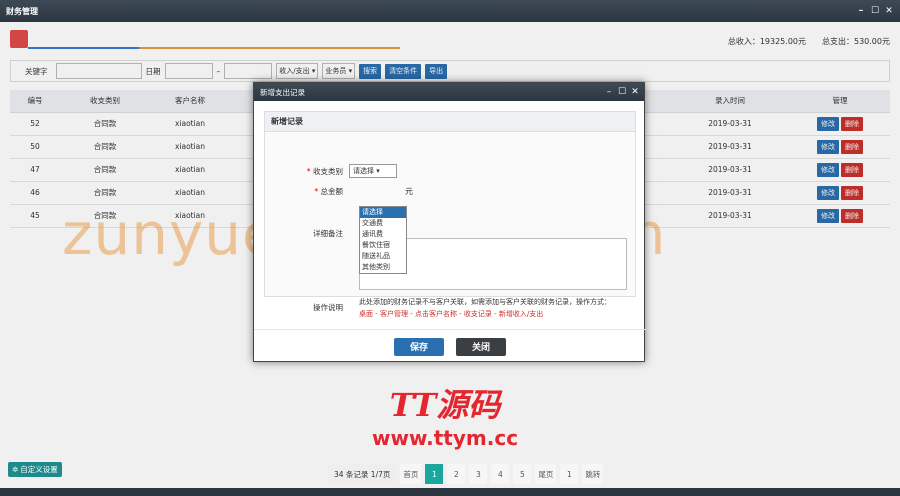  What do you see at coordinates (378, 171) in the screenshot?
I see `chevron-down-icon: ▾` at bounding box center [378, 171].